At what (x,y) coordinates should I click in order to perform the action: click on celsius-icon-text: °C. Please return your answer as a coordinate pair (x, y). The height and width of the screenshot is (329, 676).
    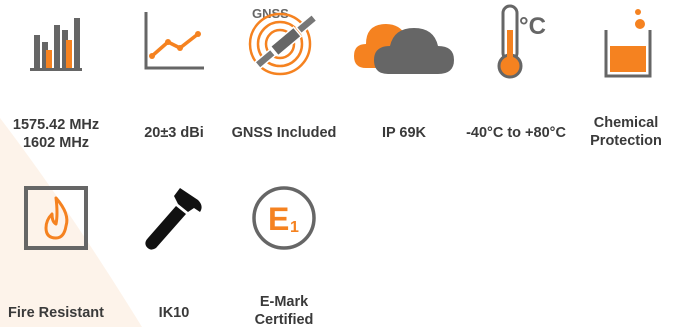
    Looking at the image, I should click on (532, 26).